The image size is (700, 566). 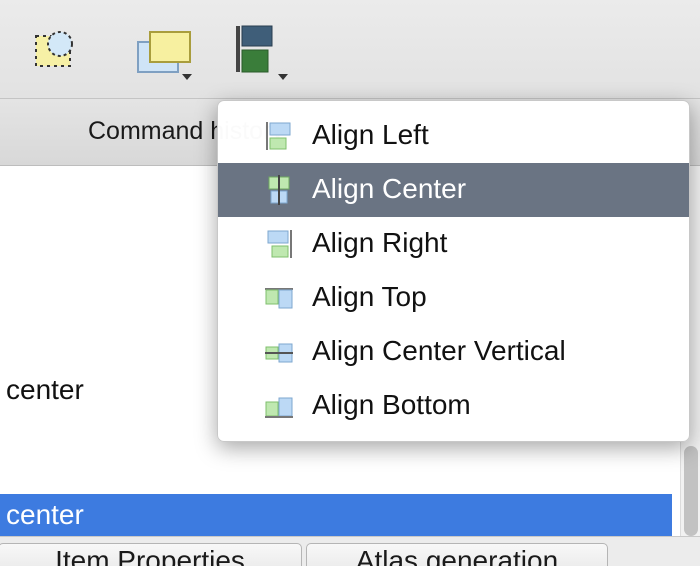 What do you see at coordinates (262, 52) in the screenshot?
I see `align-items-icon` at bounding box center [262, 52].